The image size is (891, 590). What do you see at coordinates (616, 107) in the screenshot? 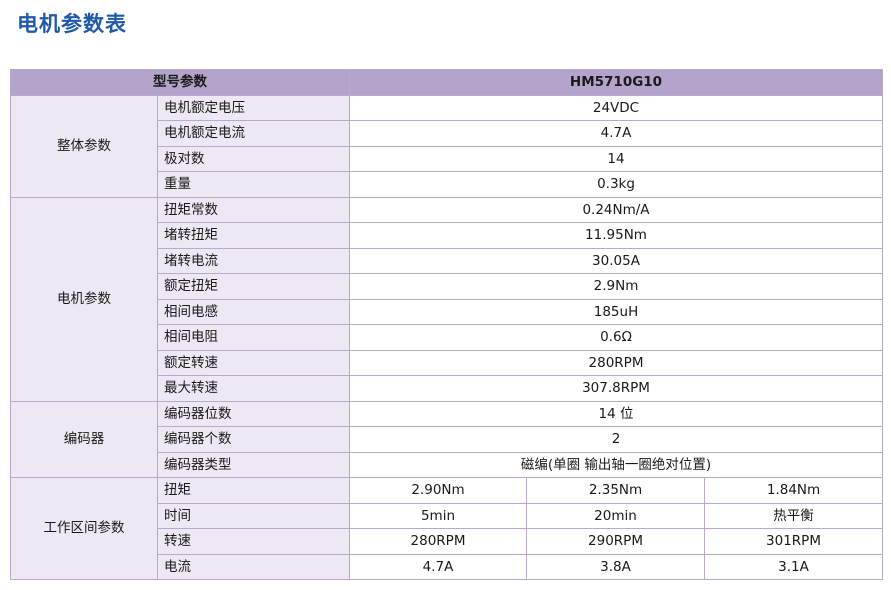
I see `param-value: 24VDC` at bounding box center [616, 107].